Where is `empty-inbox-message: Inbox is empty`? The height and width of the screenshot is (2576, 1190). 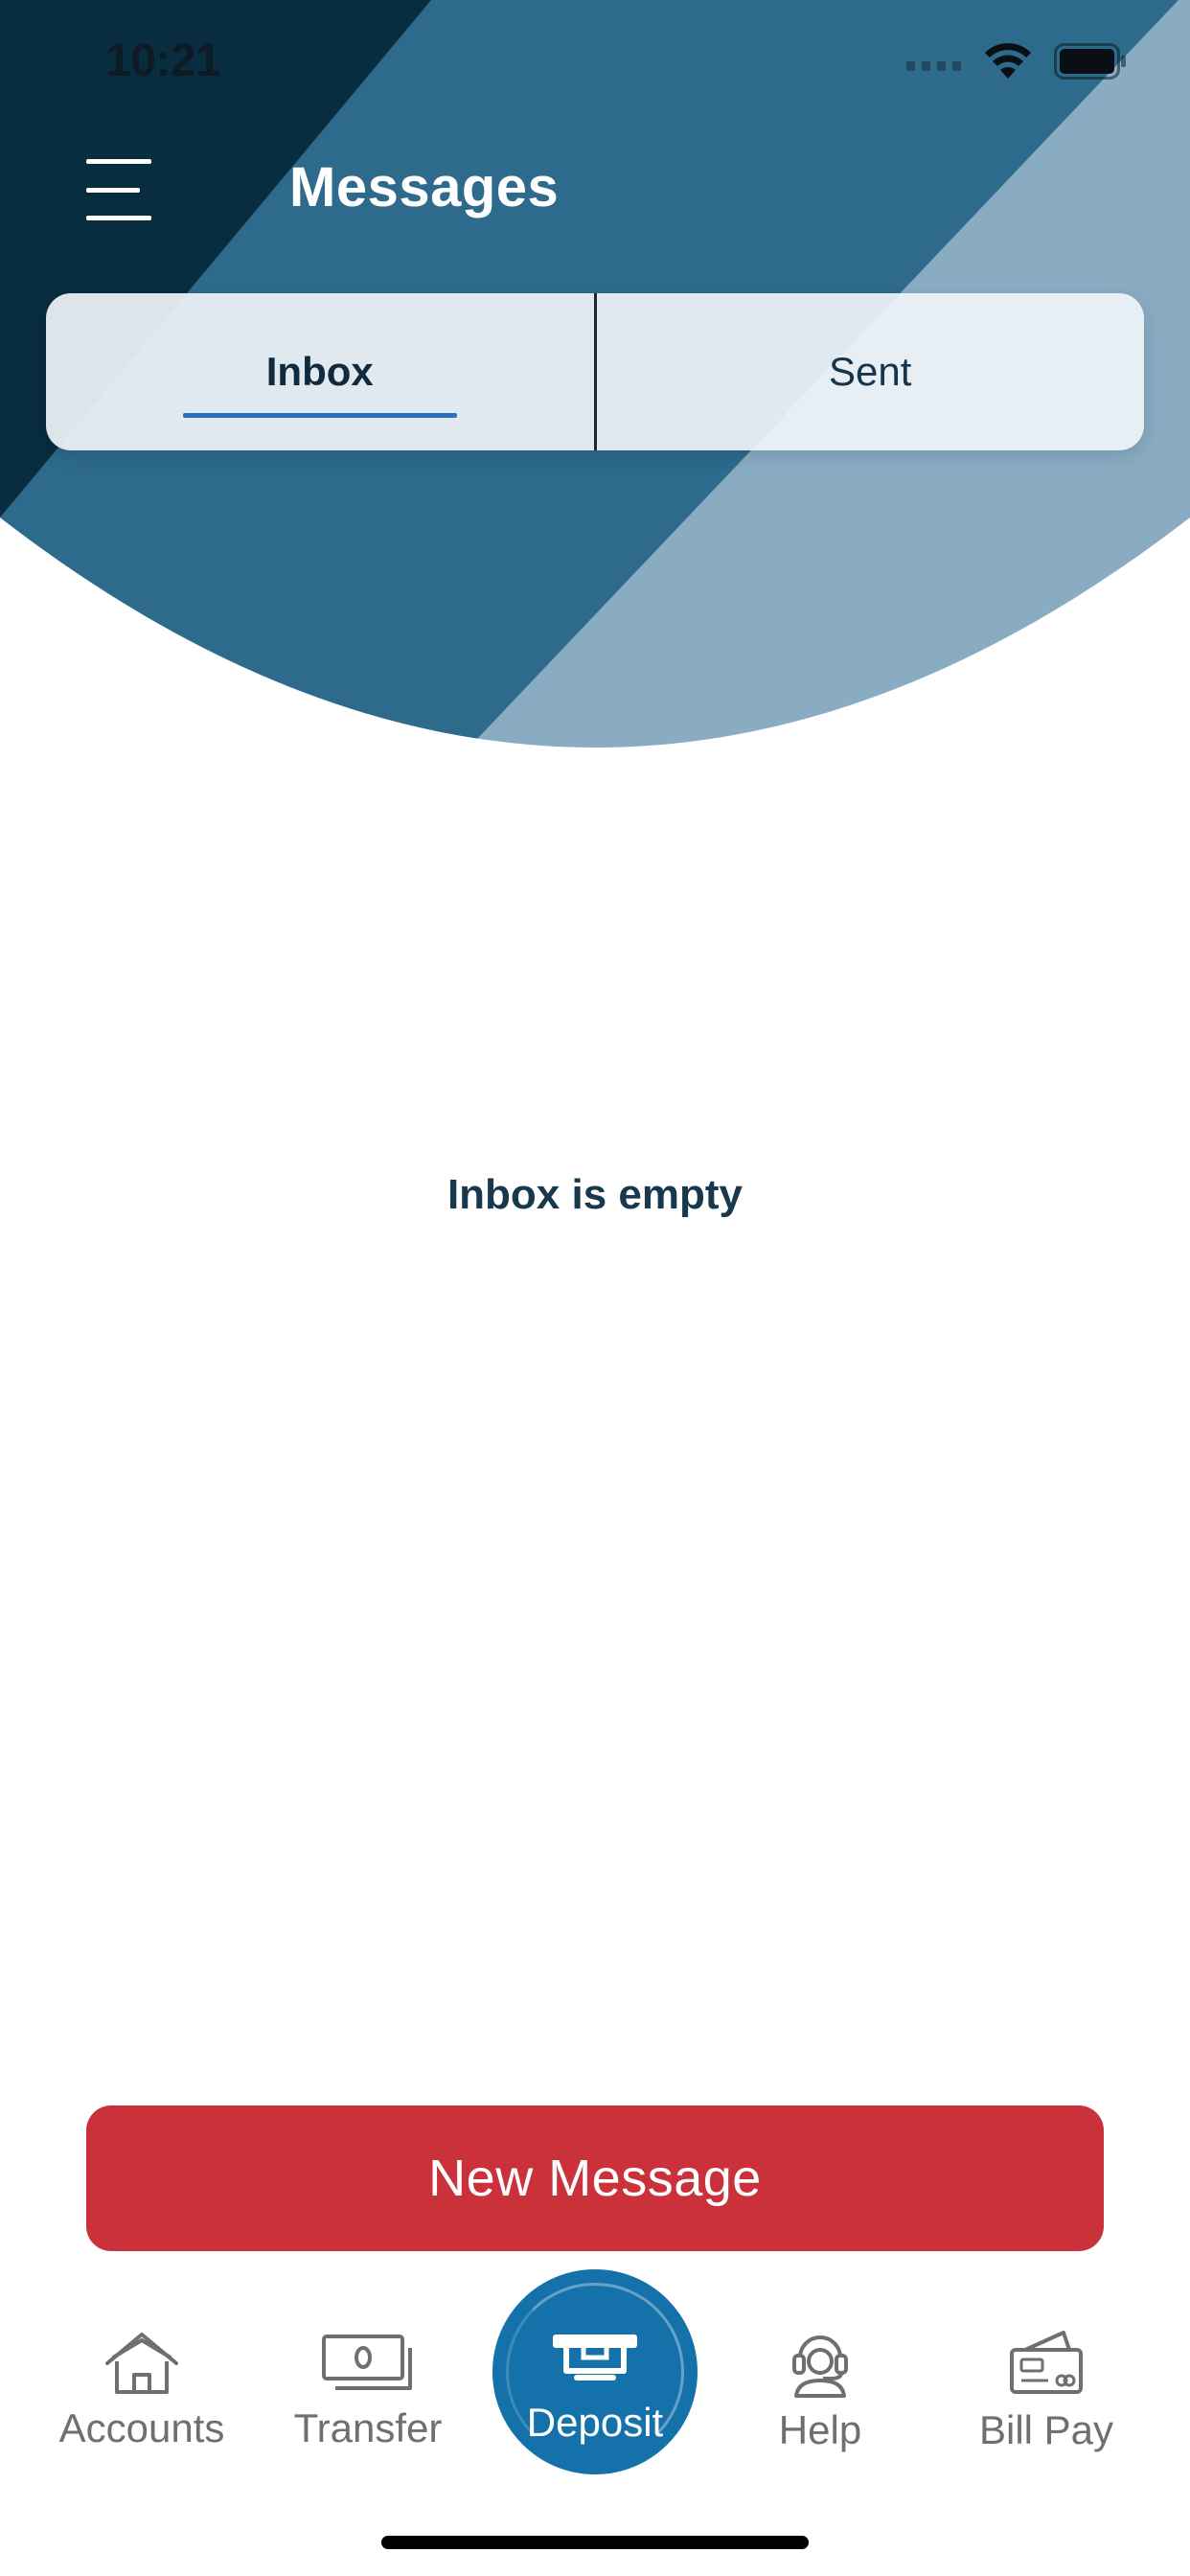
empty-inbox-message: Inbox is empty is located at coordinates (595, 1194).